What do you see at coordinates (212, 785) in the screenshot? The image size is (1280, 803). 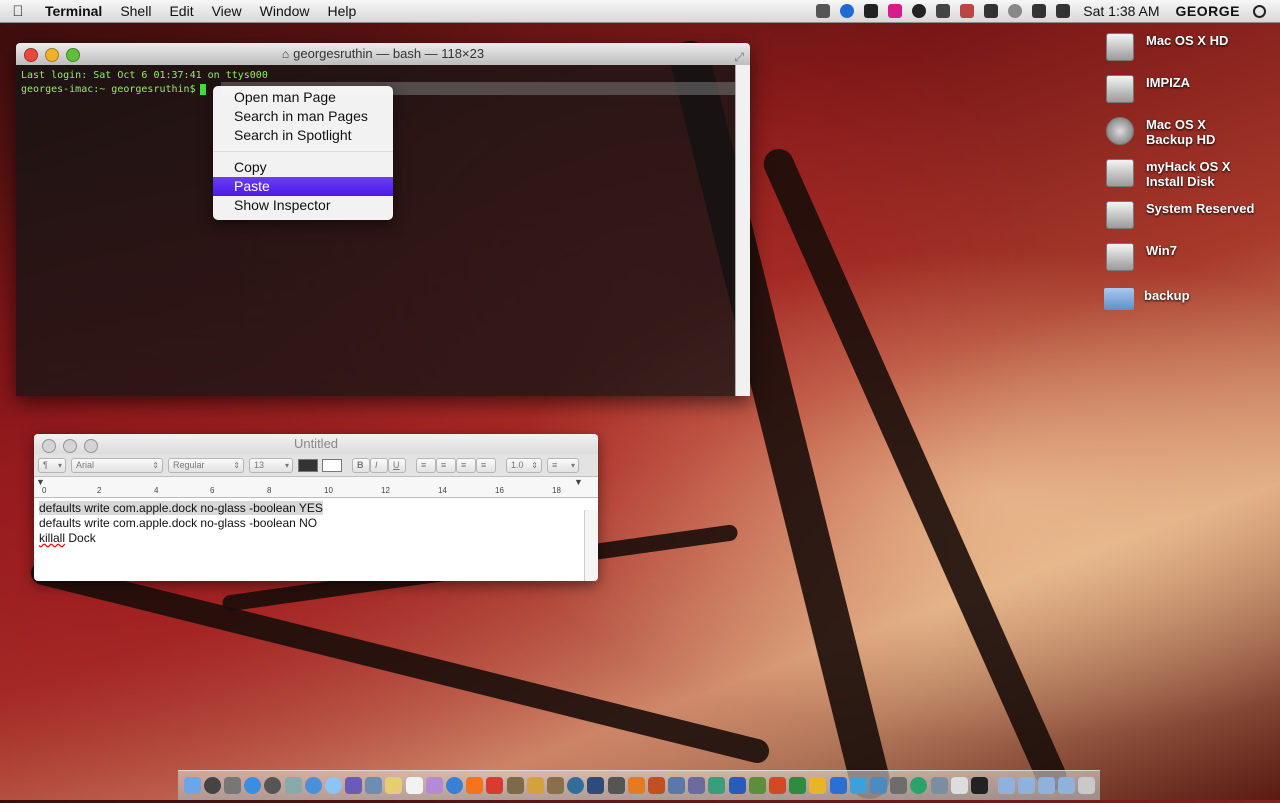 I see `dashboard-icon` at bounding box center [212, 785].